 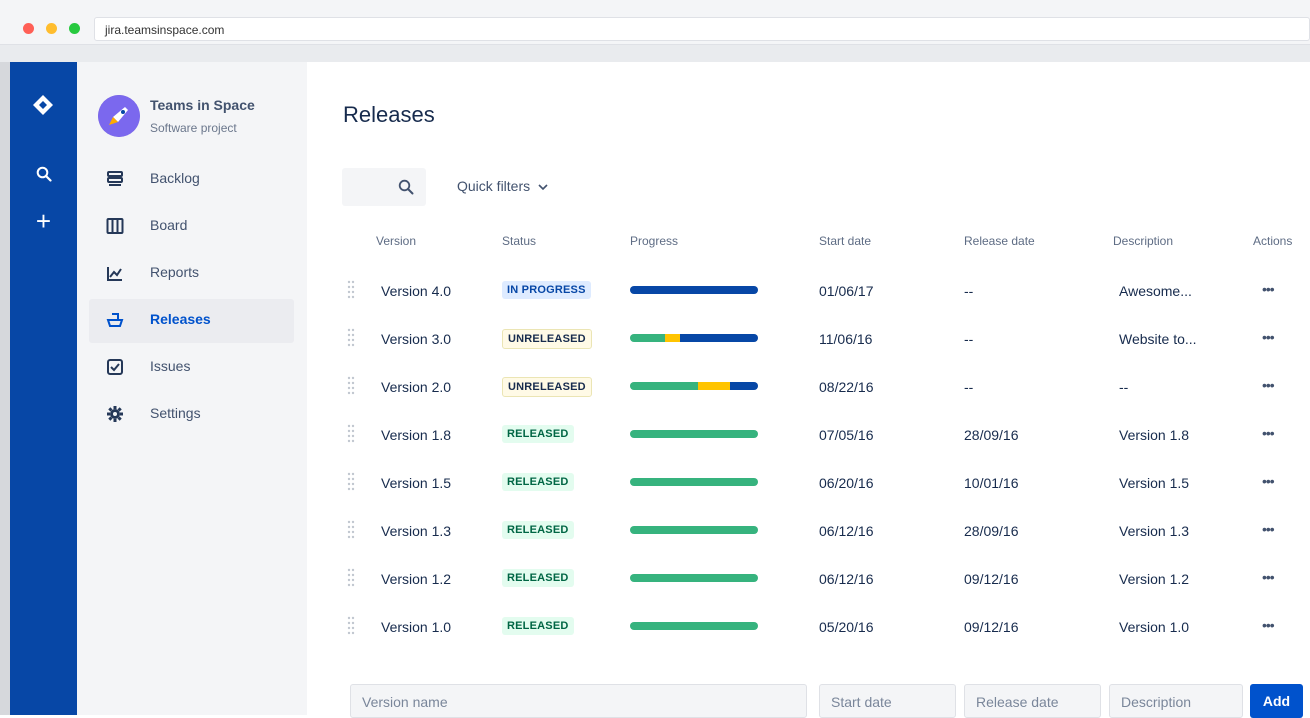 I want to click on start-date-input: Start date, so click(x=887, y=701).